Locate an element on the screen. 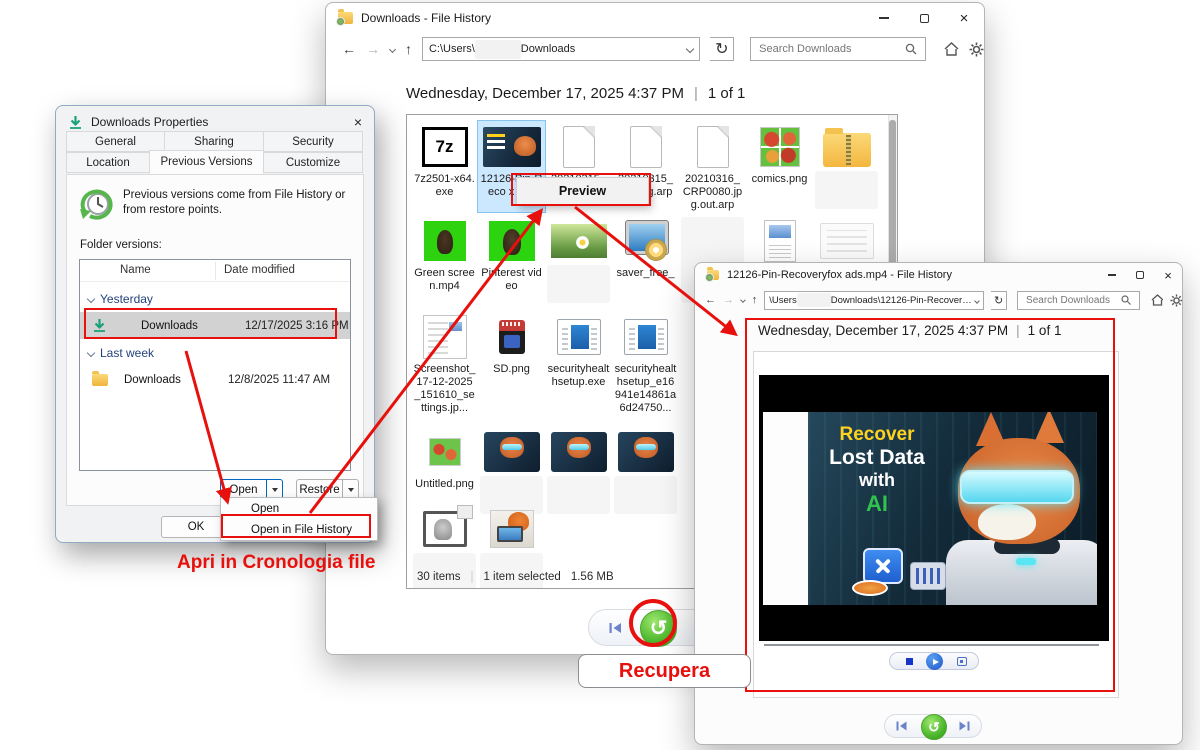  preview-menu-label: Preview is located at coordinates (582, 191).